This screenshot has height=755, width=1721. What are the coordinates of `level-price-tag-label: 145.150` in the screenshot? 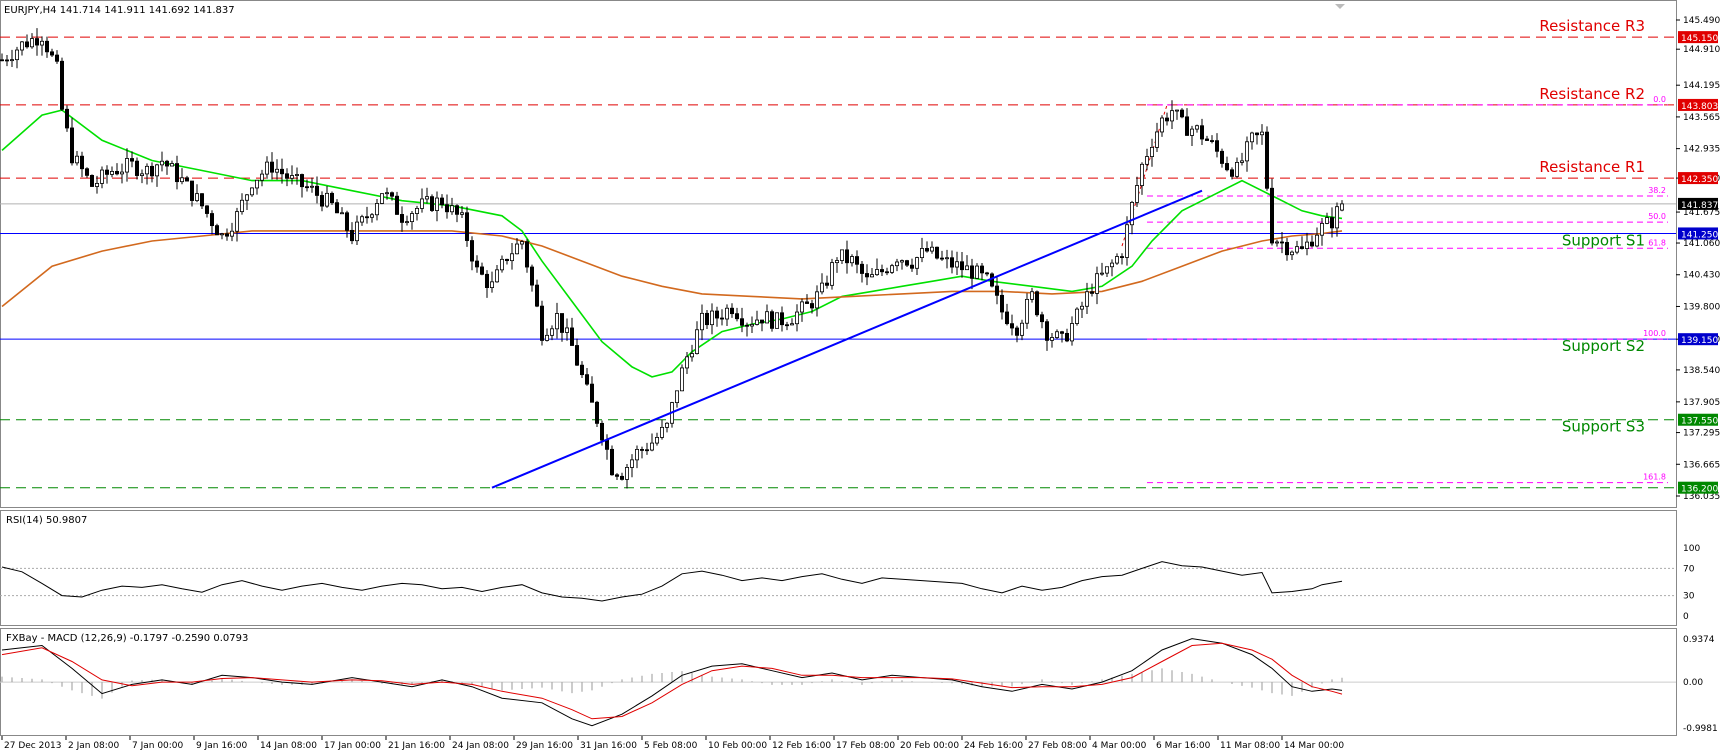 It's located at (1699, 39).